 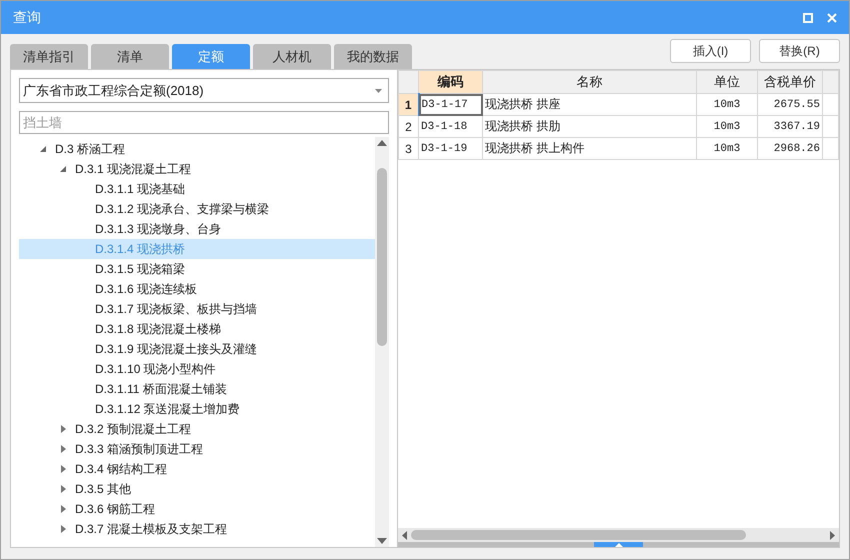 What do you see at coordinates (197, 289) in the screenshot?
I see `tree-item: D.3.1.6 现浇连续板` at bounding box center [197, 289].